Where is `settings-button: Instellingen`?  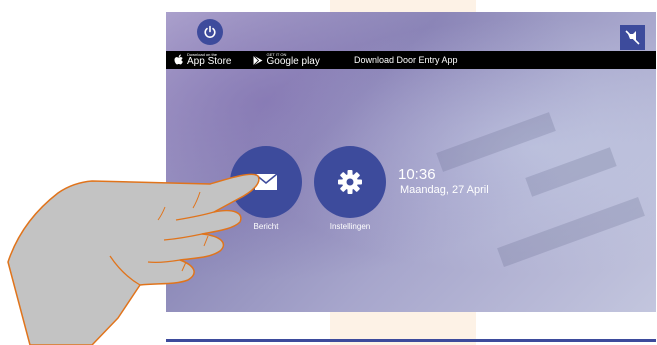
settings-button: Instellingen is located at coordinates (350, 191).